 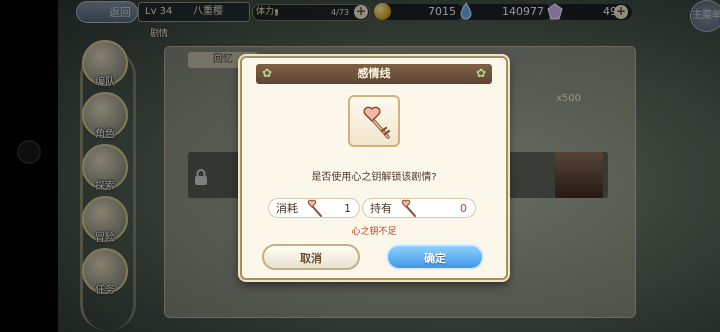 What do you see at coordinates (435, 257) in the screenshot?
I see `confirm-button: 确定` at bounding box center [435, 257].